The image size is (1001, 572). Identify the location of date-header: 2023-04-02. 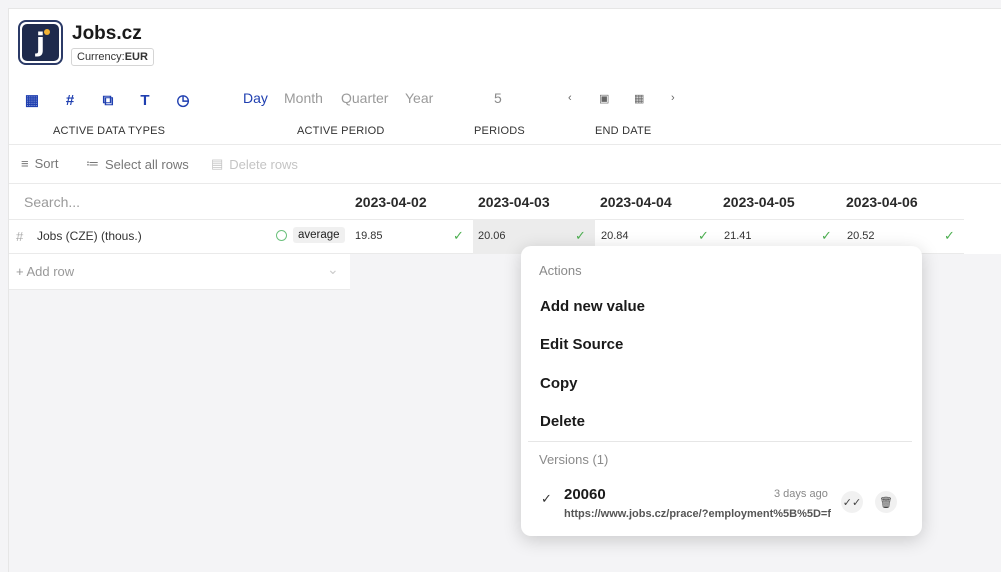
(391, 202).